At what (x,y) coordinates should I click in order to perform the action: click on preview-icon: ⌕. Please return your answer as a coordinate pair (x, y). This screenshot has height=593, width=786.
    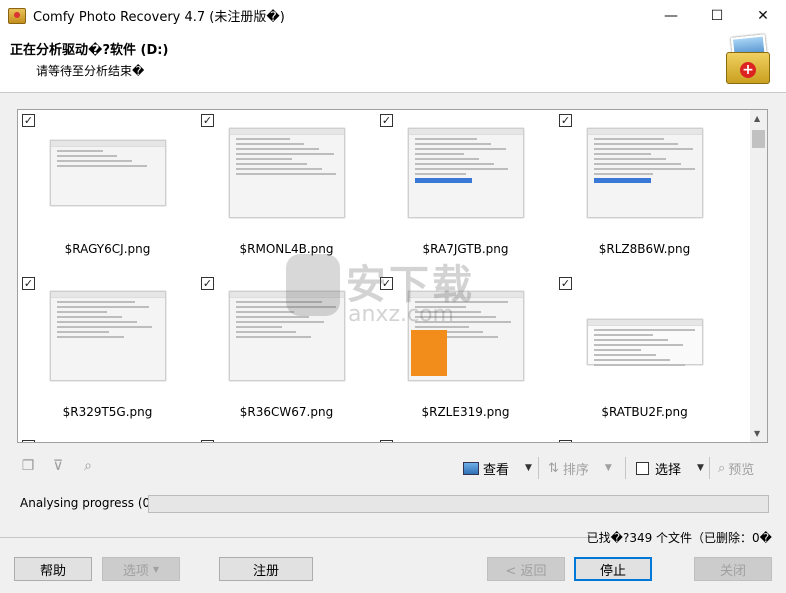
    Looking at the image, I should click on (722, 468).